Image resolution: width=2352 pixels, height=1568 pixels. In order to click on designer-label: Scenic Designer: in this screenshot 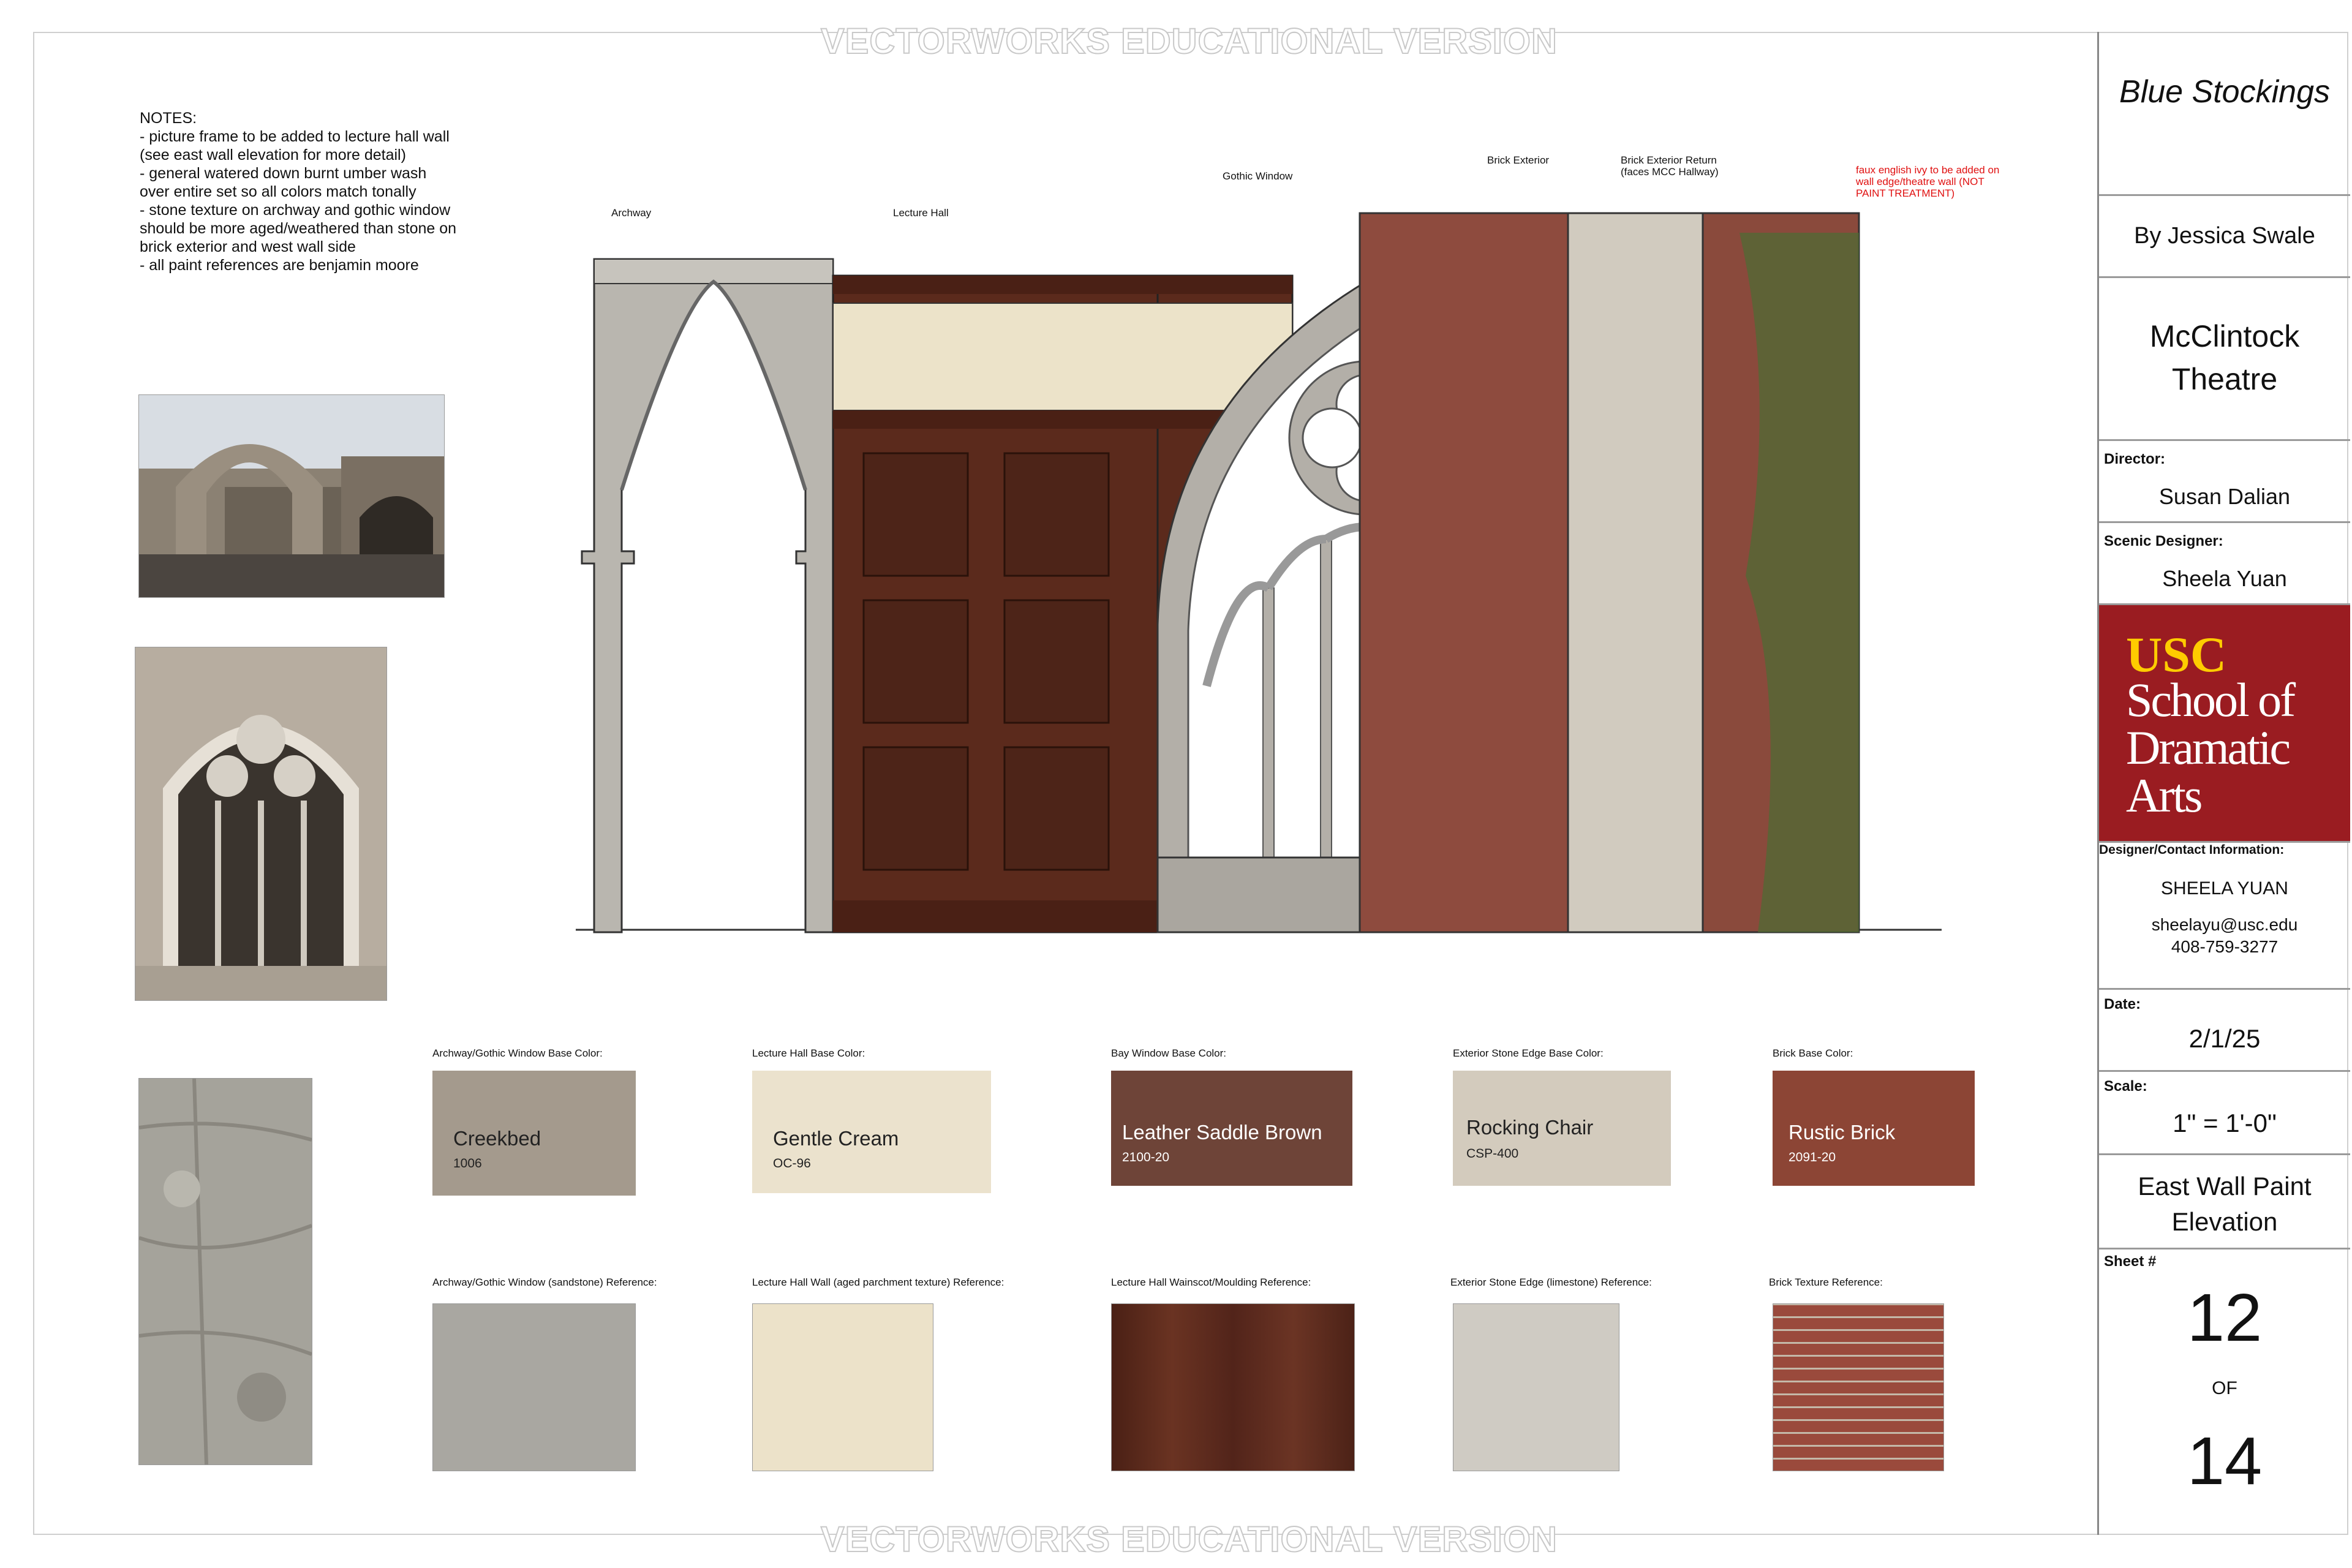, I will do `click(2163, 541)`.